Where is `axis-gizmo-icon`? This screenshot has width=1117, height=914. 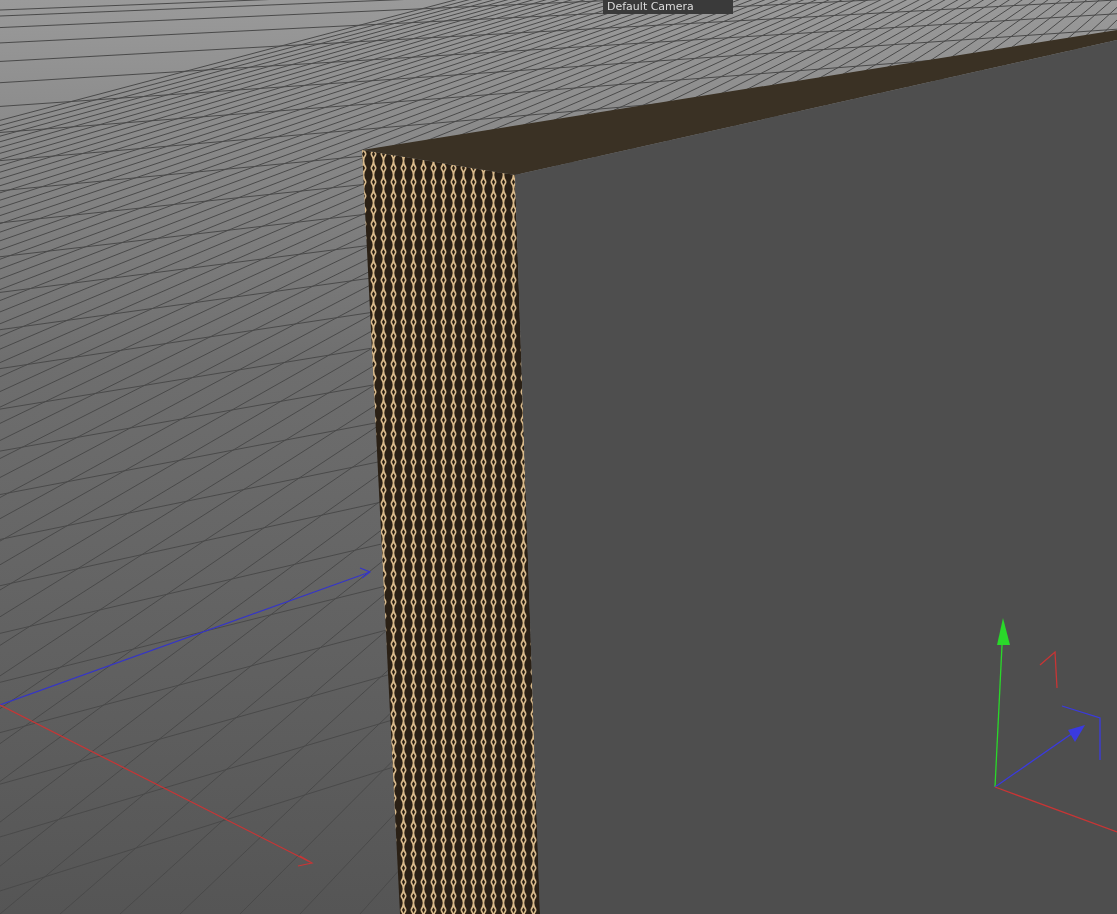 axis-gizmo-icon is located at coordinates (1055, 725).